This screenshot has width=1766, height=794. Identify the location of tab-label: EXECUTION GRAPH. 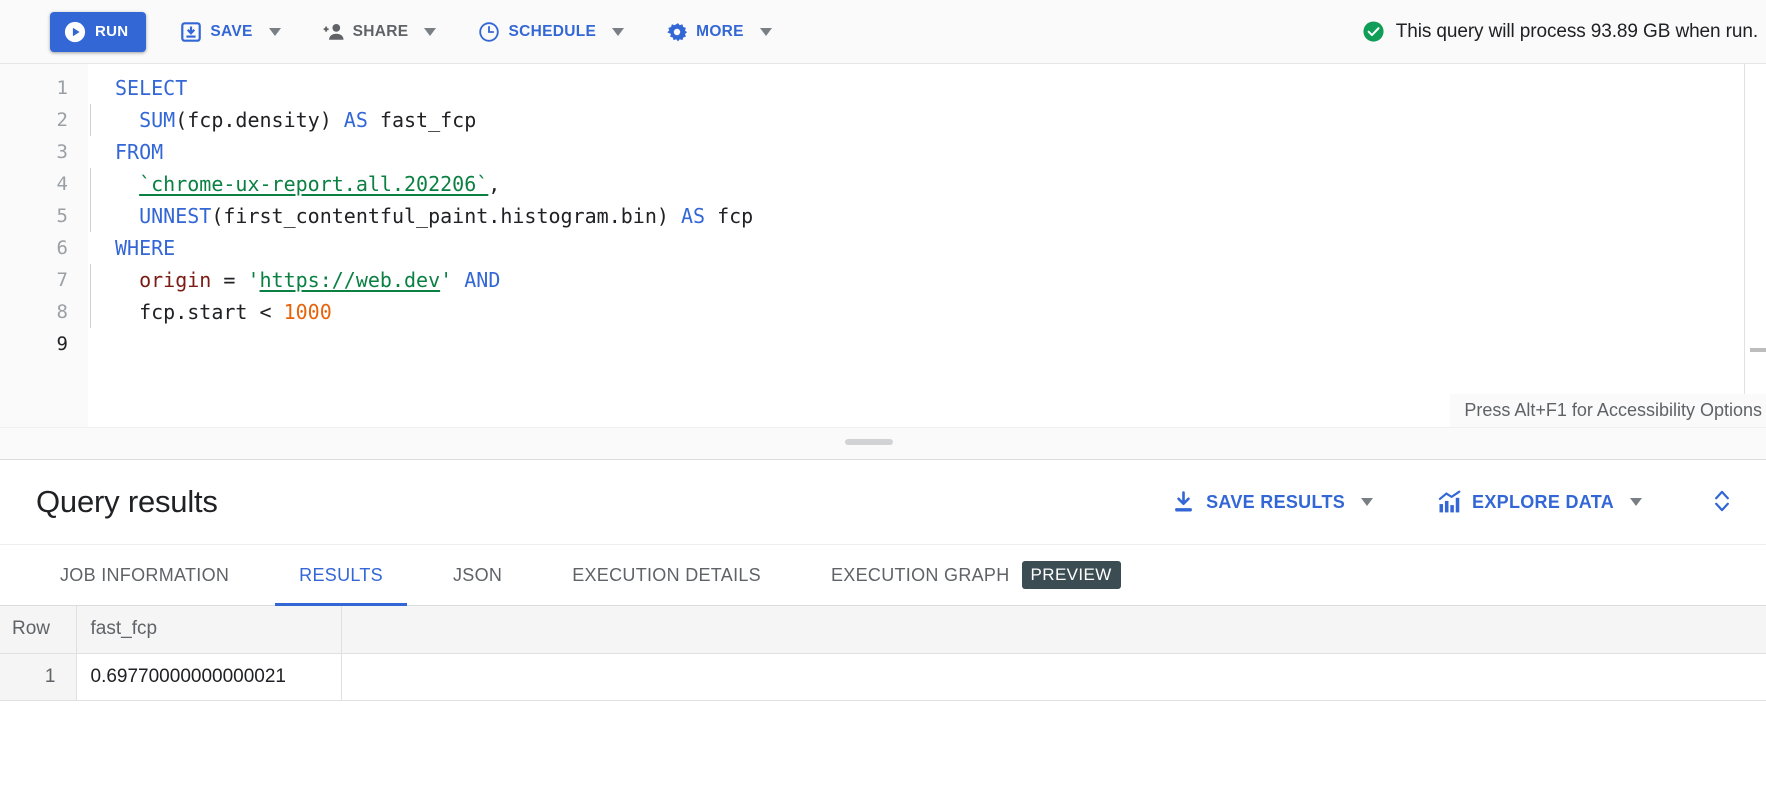
(920, 574).